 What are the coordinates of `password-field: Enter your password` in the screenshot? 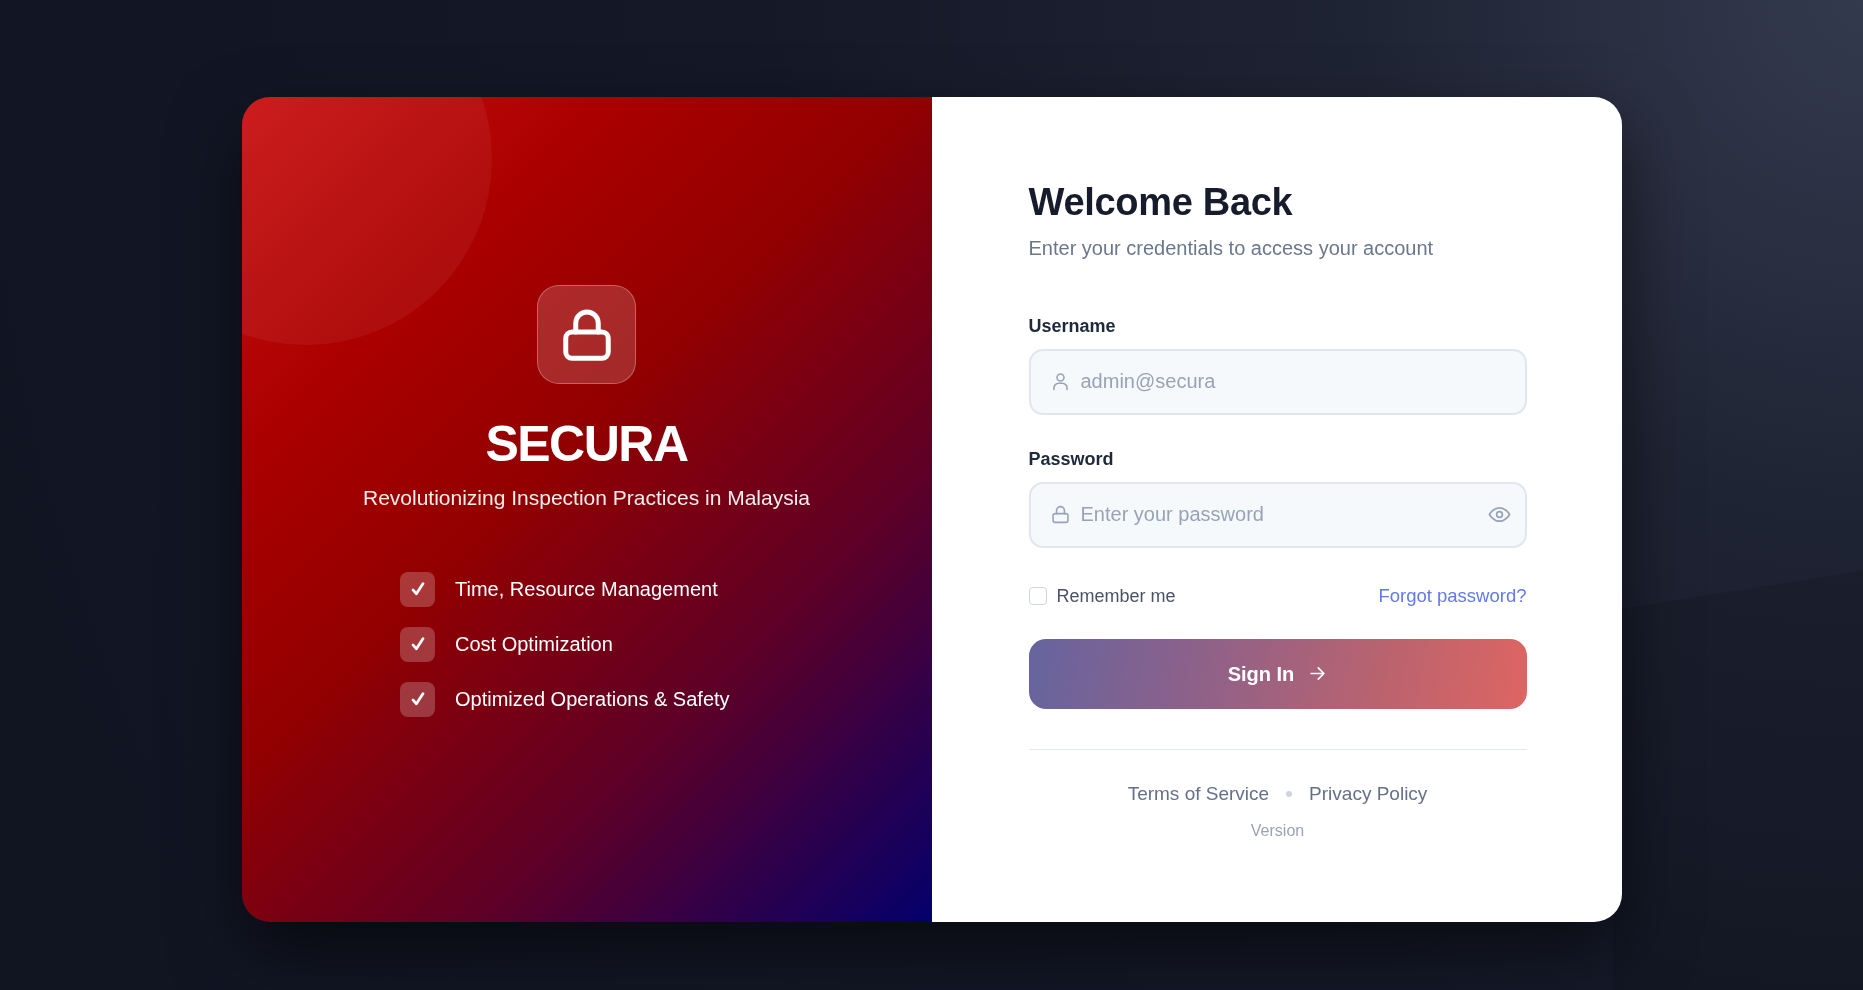 It's located at (1277, 514).